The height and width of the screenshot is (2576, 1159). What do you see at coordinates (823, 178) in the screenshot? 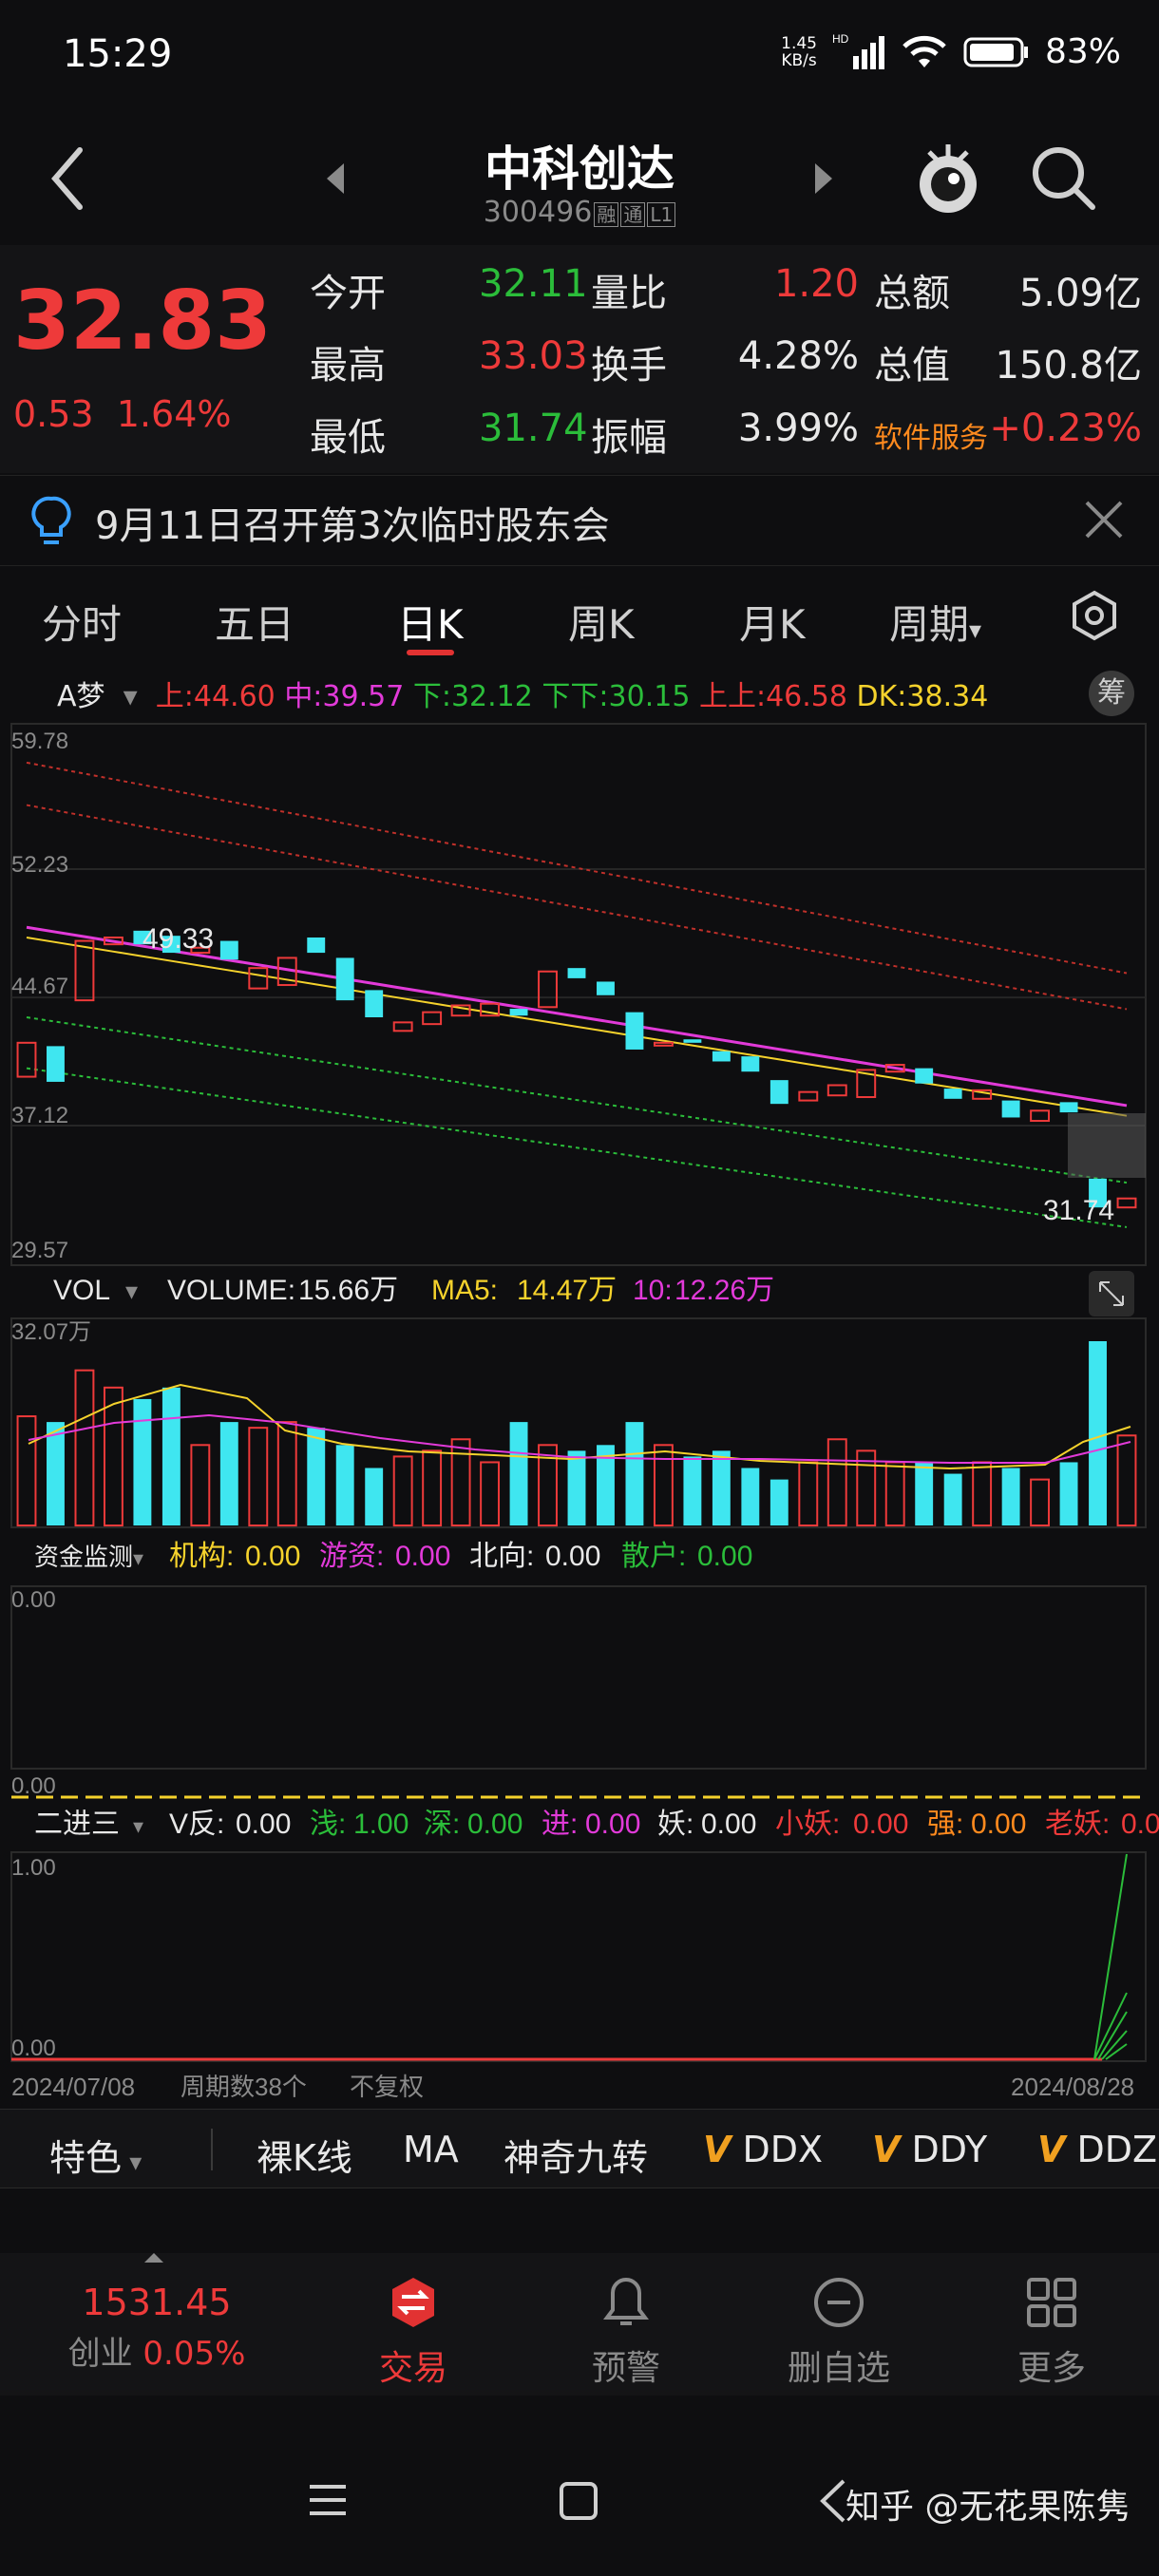
I see `next-stock-icon` at bounding box center [823, 178].